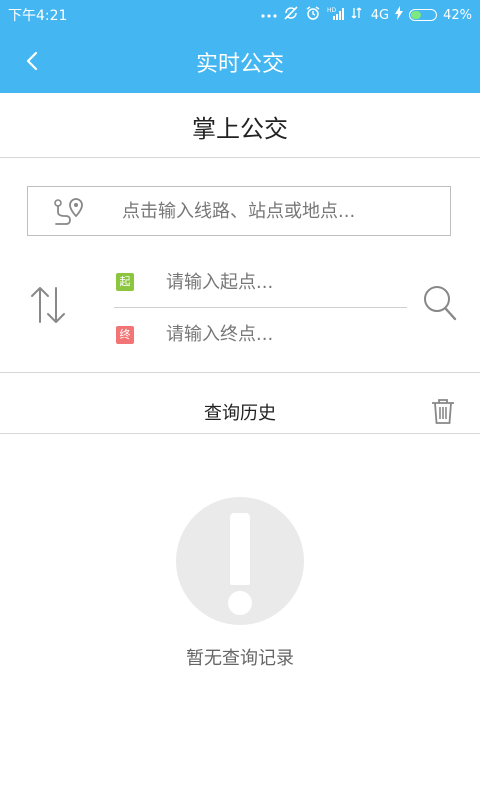  What do you see at coordinates (336, 15) in the screenshot?
I see `hd-signal-icon: HD` at bounding box center [336, 15].